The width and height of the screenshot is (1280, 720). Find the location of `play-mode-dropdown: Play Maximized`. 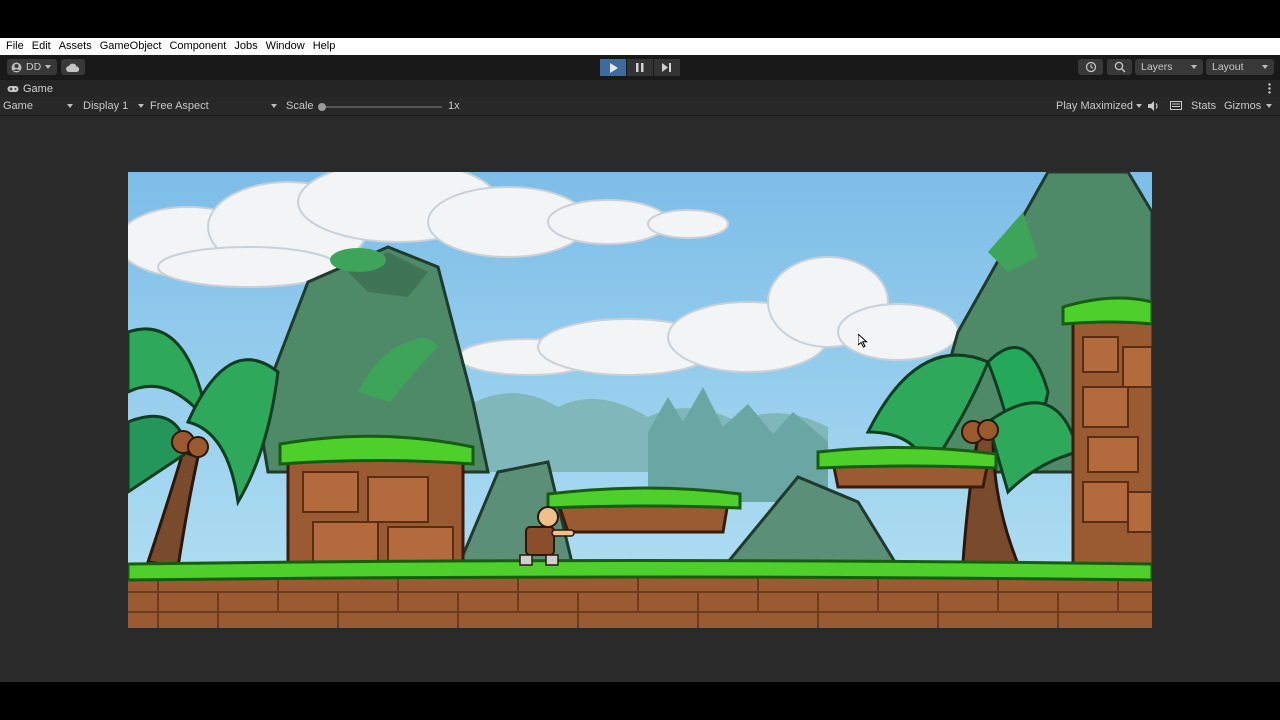

play-mode-dropdown: Play Maximized is located at coordinates (1099, 106).